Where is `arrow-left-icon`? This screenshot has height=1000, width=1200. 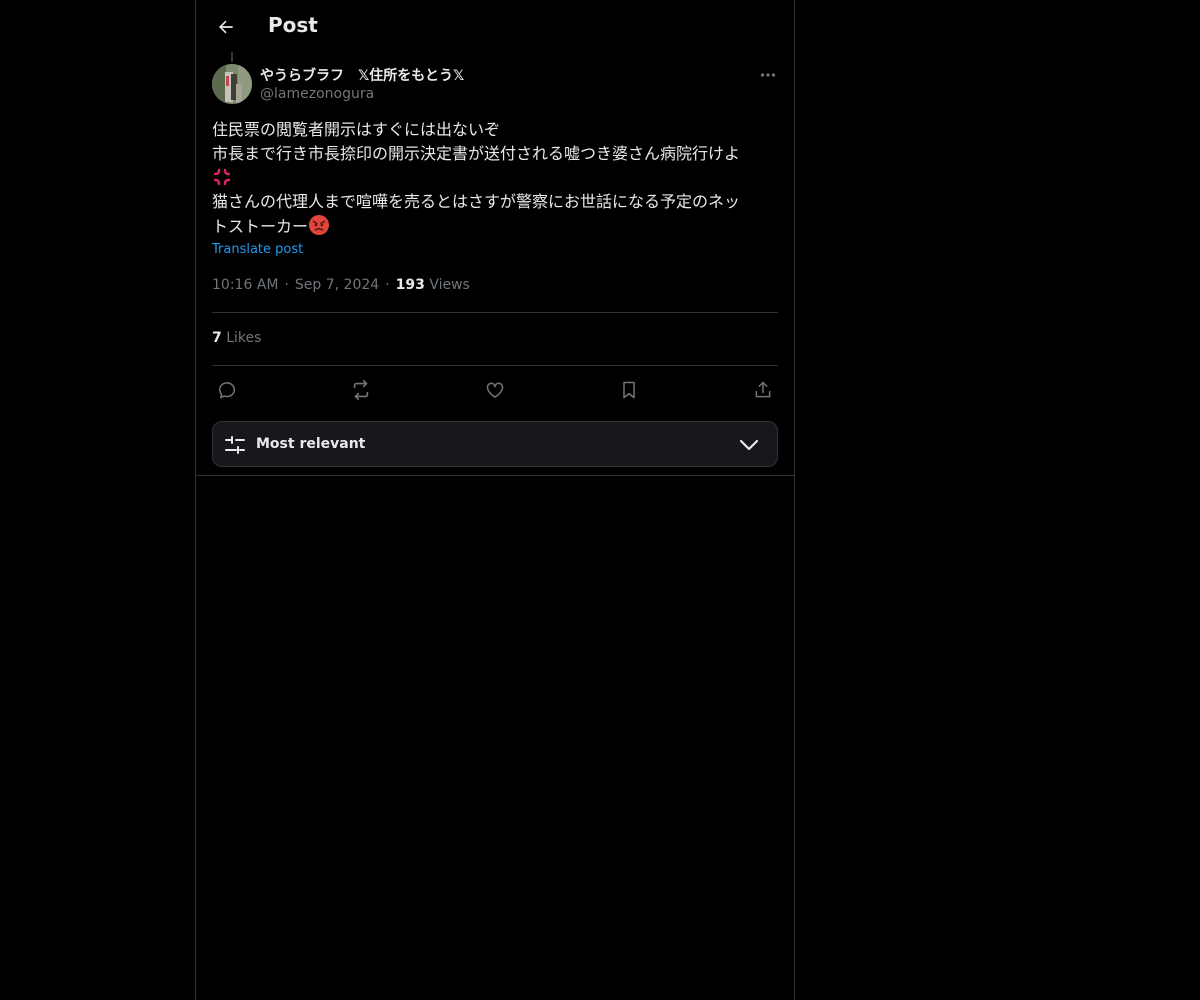
arrow-left-icon is located at coordinates (226, 27).